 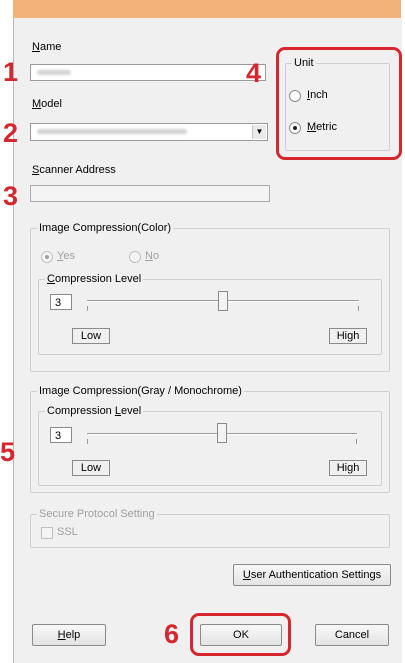 I want to click on color-slider-thumb, so click(x=223, y=301).